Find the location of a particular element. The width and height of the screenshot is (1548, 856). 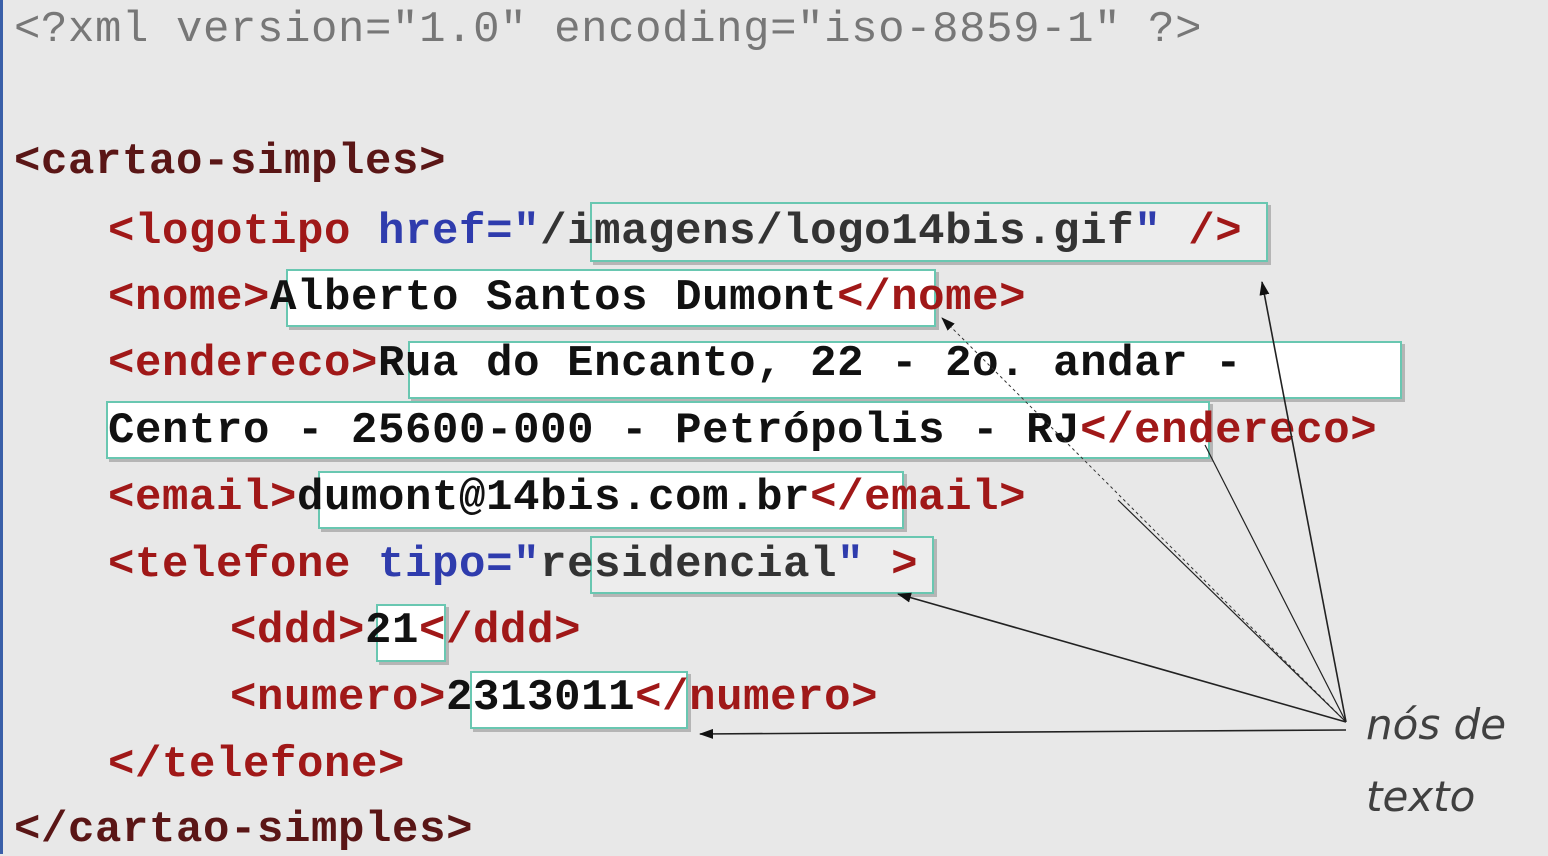

arrow-to-endereco is located at coordinates (1275, 583).